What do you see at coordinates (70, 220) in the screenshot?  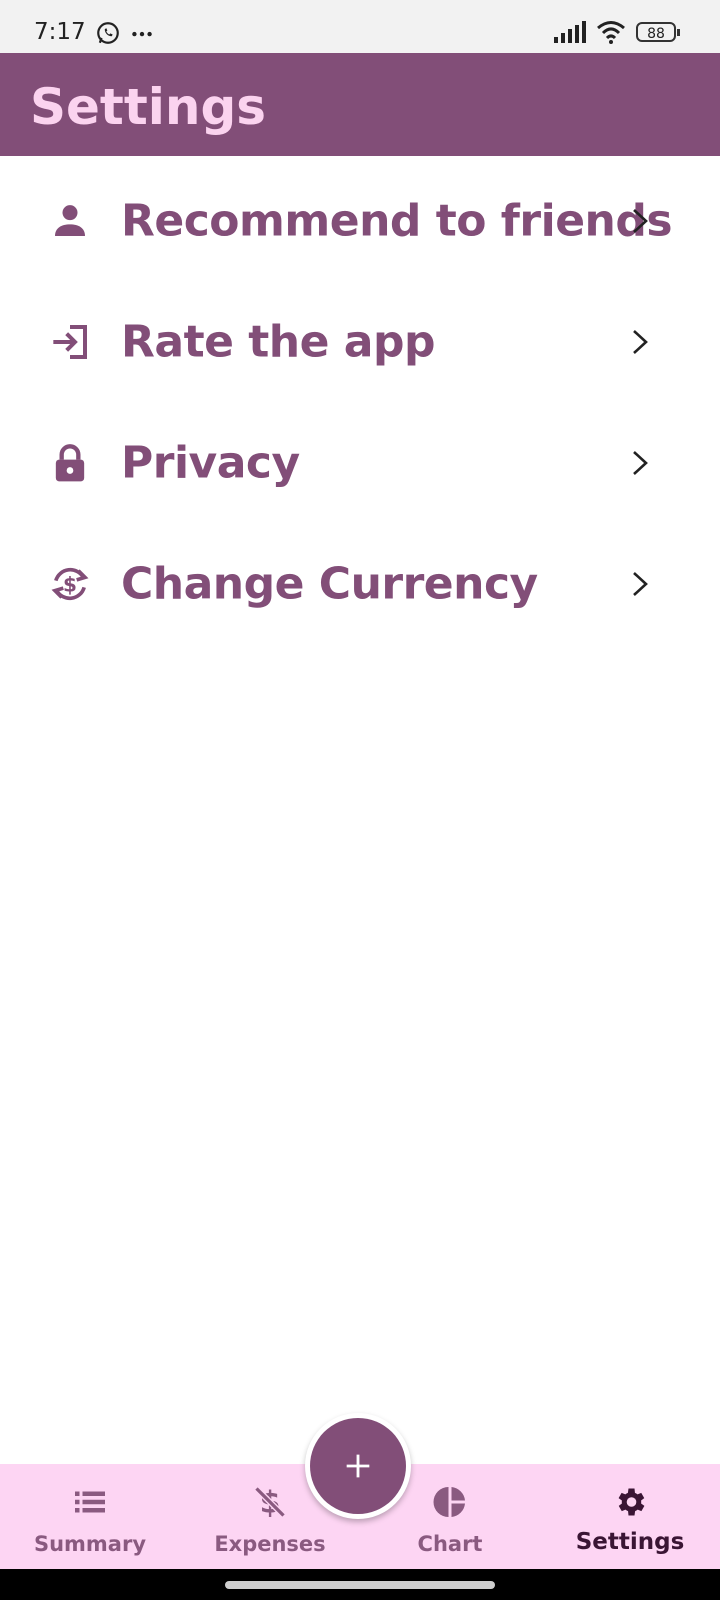 I see `person-icon` at bounding box center [70, 220].